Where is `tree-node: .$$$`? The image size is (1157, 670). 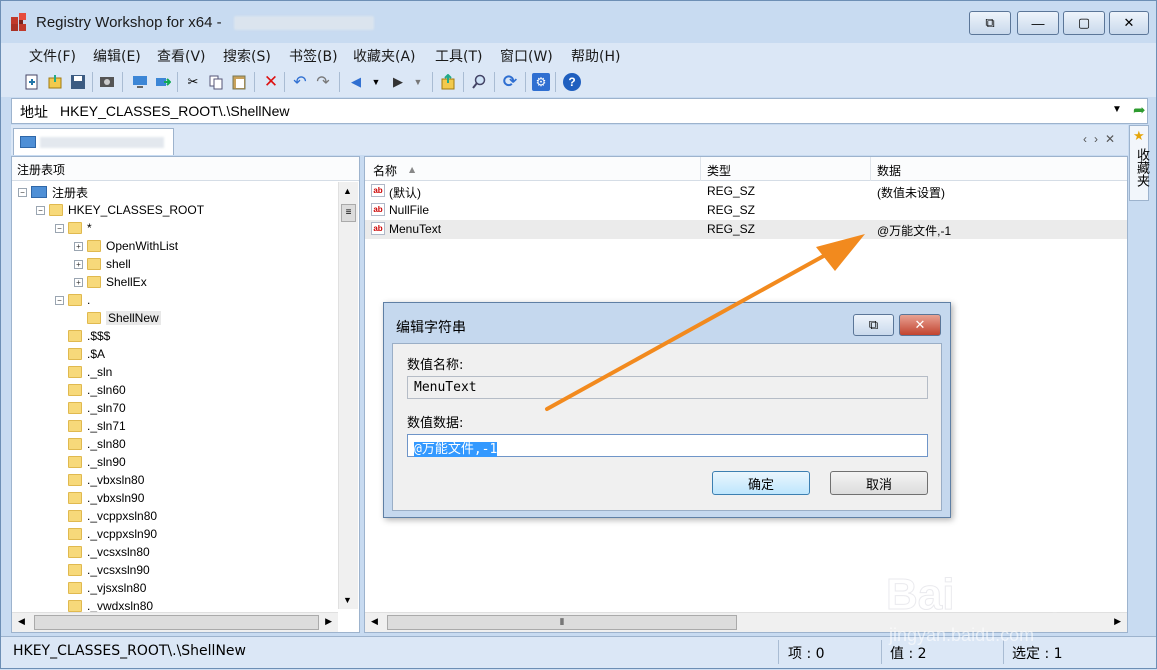
tree-node: .$$$ is located at coordinates (82, 336).